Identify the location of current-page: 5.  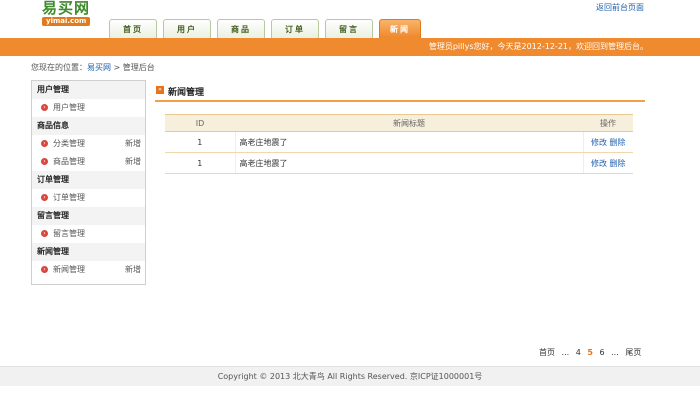
(590, 352).